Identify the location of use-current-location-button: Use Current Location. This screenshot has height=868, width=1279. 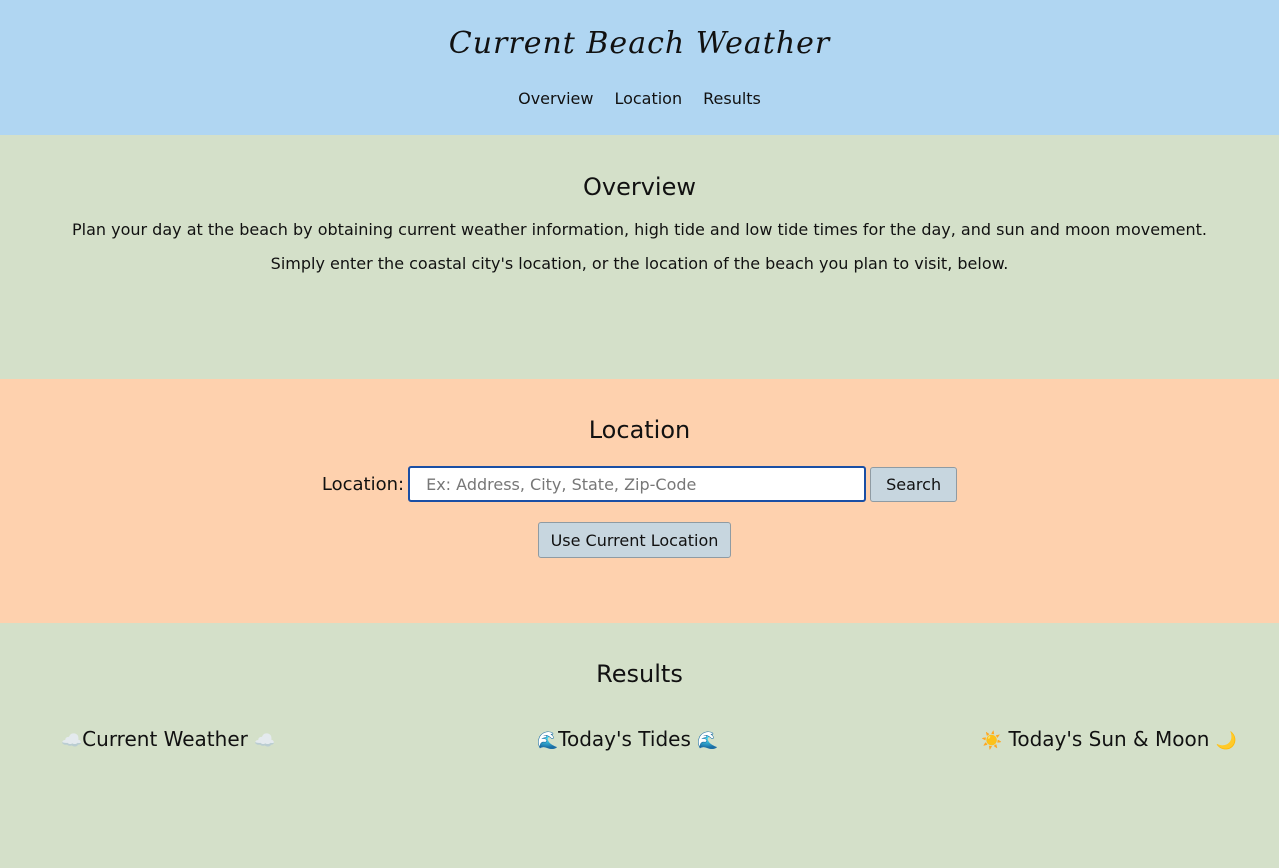
(634, 540).